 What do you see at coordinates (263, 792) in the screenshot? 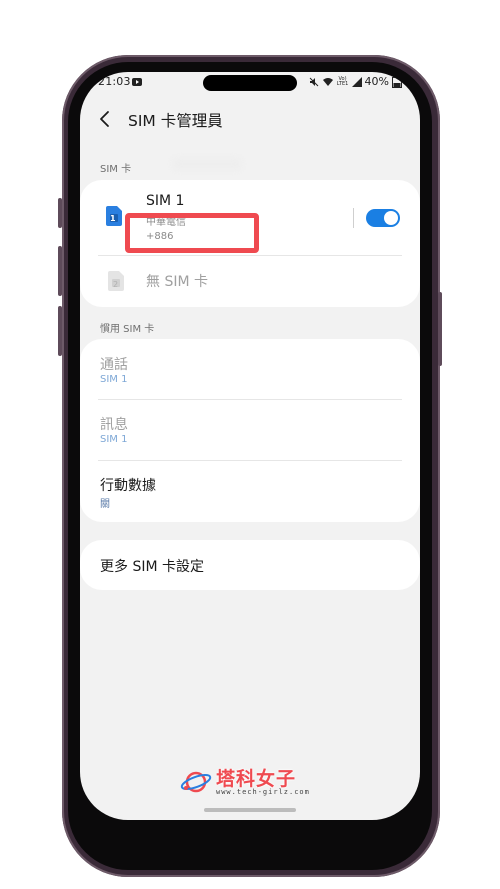
I see `watermark-url: www.tech-girlz.com` at bounding box center [263, 792].